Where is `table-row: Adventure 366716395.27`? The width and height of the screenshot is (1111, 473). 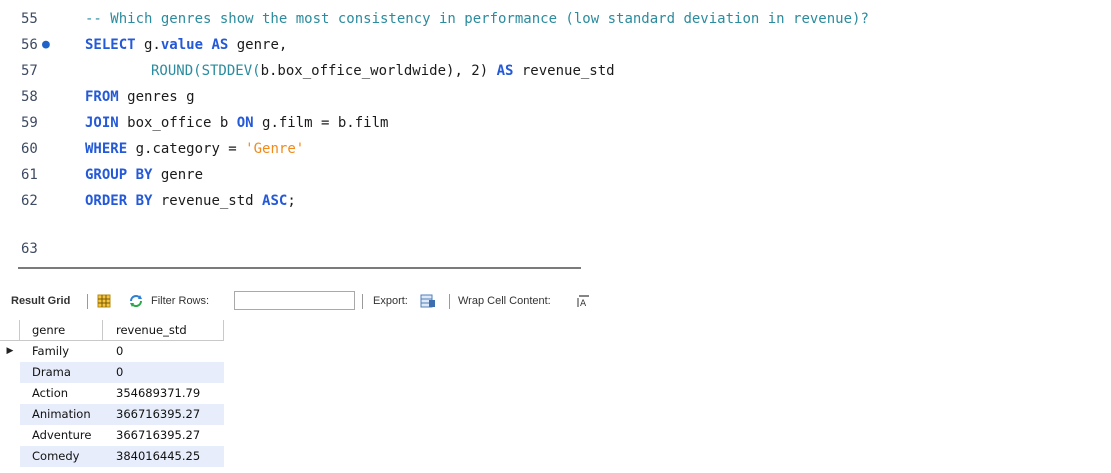 table-row: Adventure 366716395.27 is located at coordinates (112, 435).